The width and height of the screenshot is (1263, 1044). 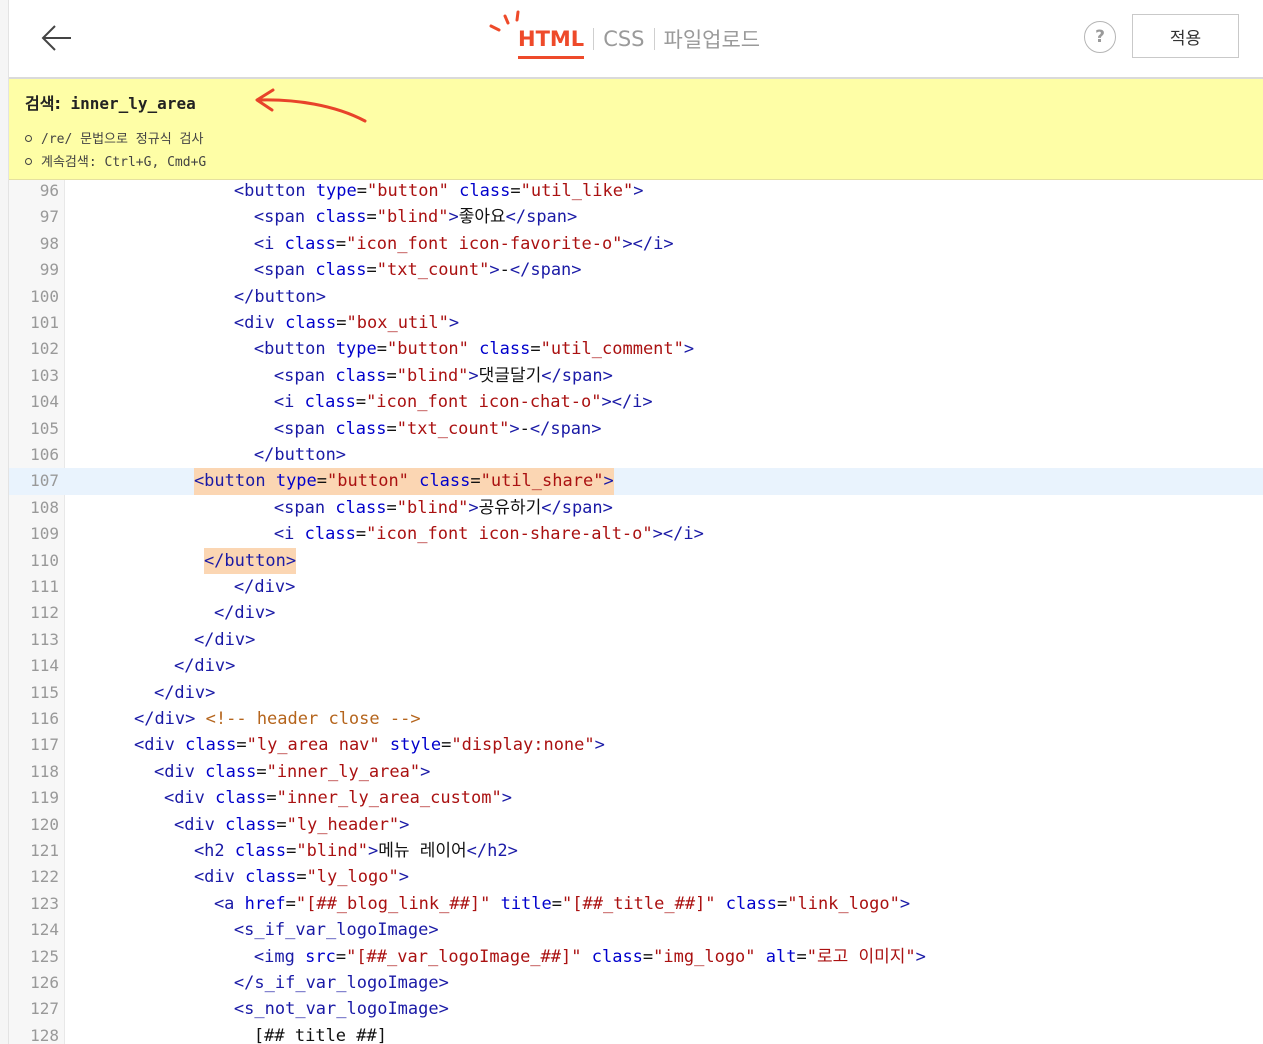 I want to click on code-line: 128 [##_title_##], so click(x=636, y=1033).